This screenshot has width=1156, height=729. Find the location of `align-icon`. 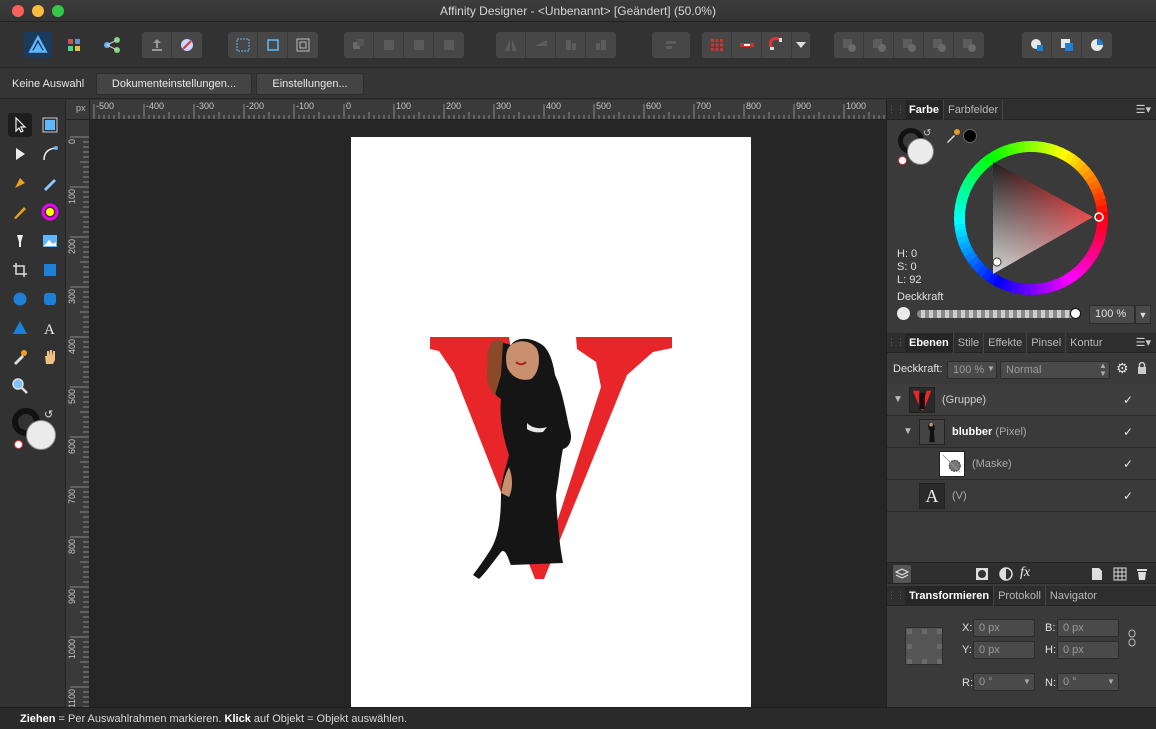

align-icon is located at coordinates (671, 45).